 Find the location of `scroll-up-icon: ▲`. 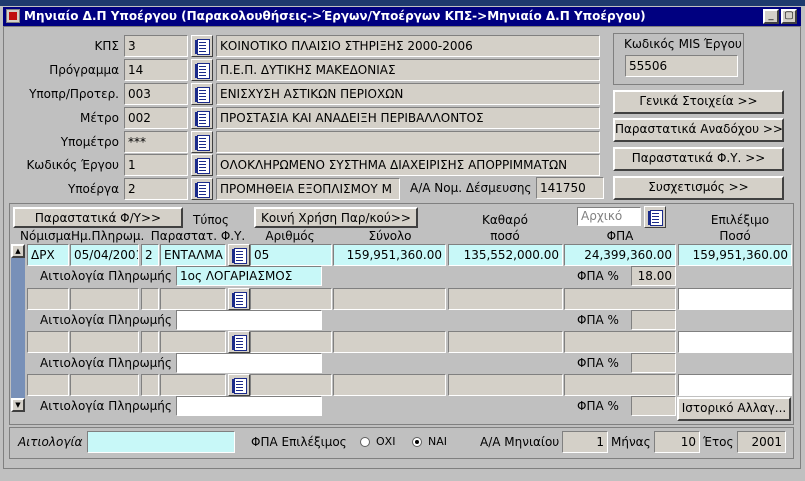

scroll-up-icon: ▲ is located at coordinates (18, 251).